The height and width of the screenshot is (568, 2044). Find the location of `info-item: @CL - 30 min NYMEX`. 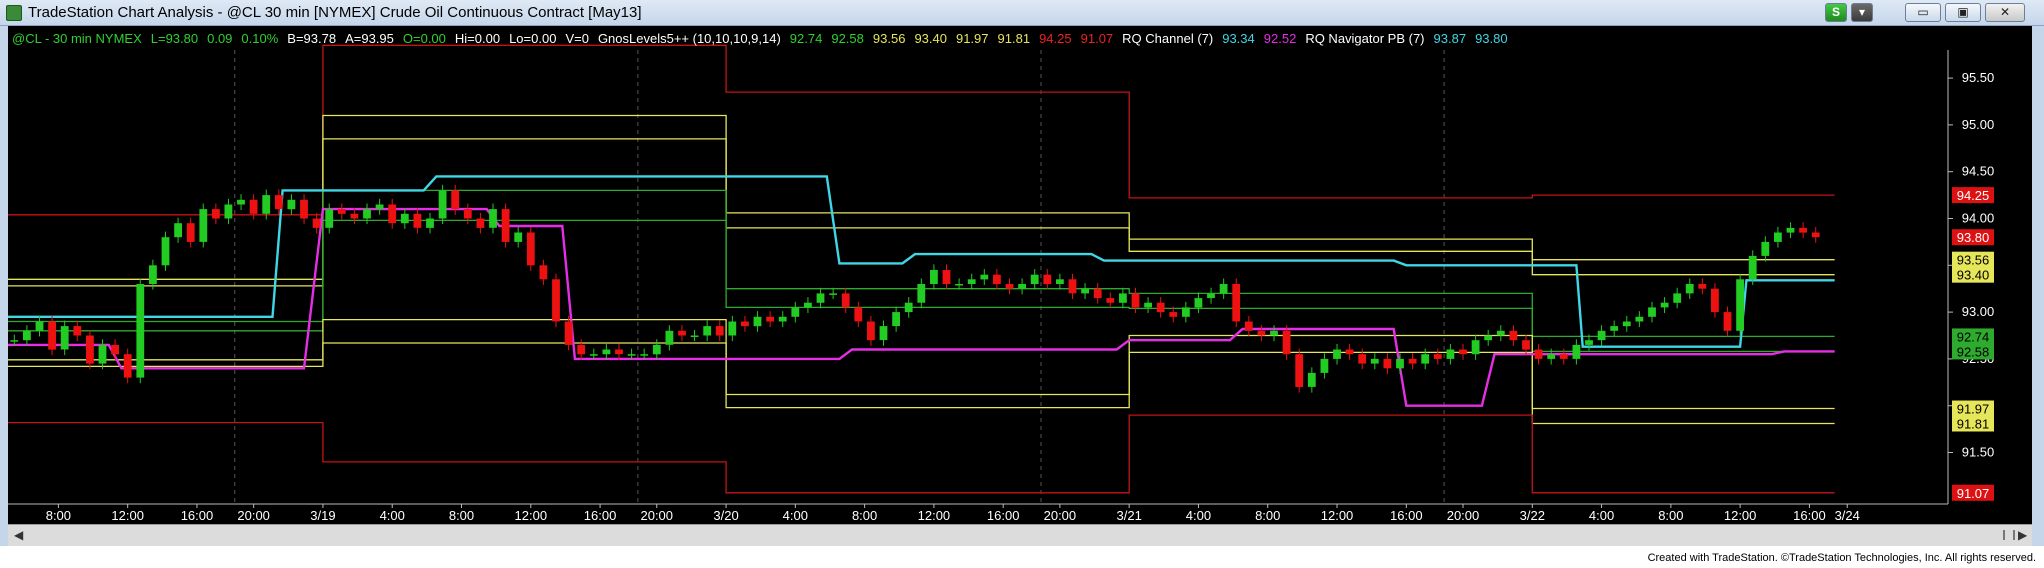

info-item: @CL - 30 min NYMEX is located at coordinates (77, 38).